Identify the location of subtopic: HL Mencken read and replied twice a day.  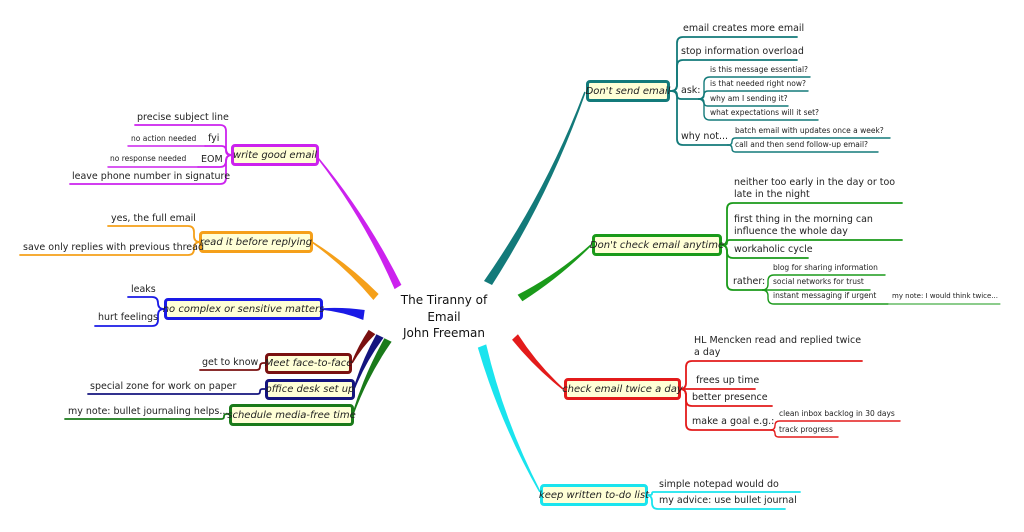
(781, 347).